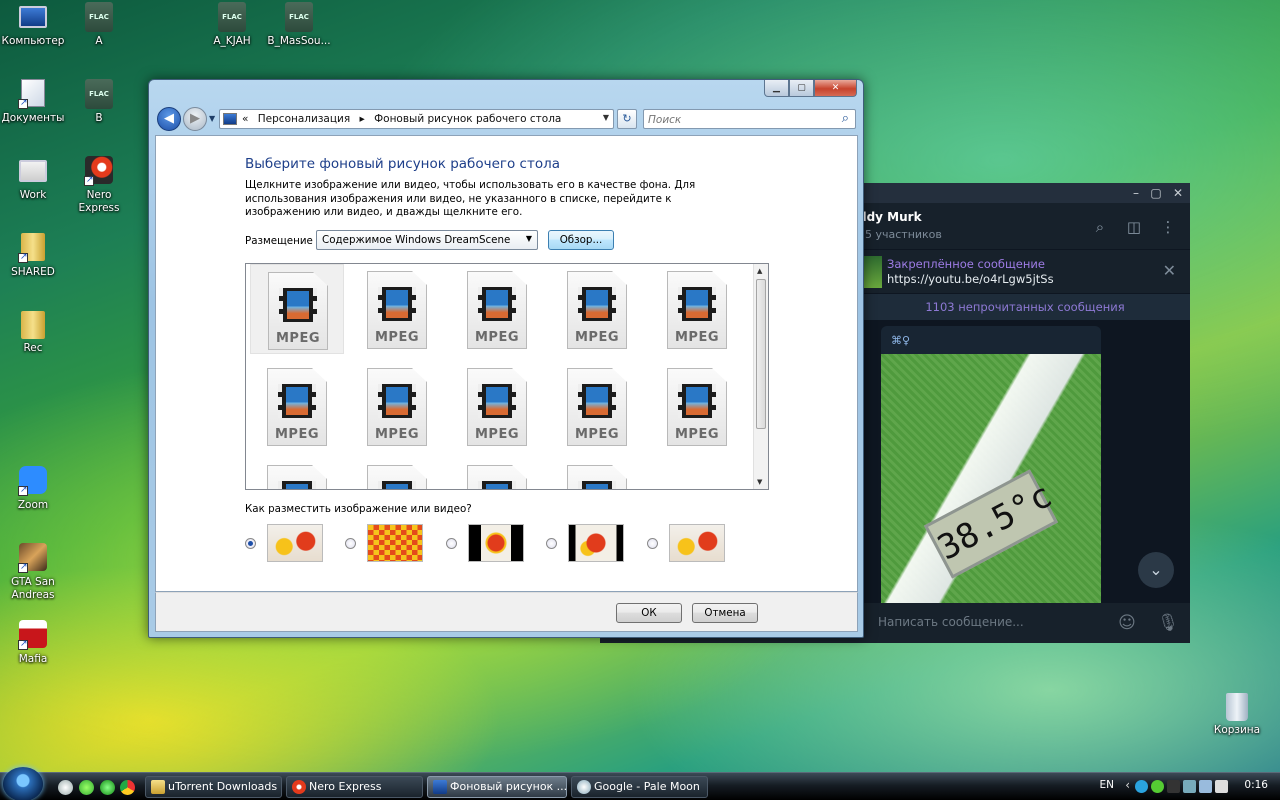  What do you see at coordinates (1205, 786) in the screenshot?
I see `display-tray-icon` at bounding box center [1205, 786].